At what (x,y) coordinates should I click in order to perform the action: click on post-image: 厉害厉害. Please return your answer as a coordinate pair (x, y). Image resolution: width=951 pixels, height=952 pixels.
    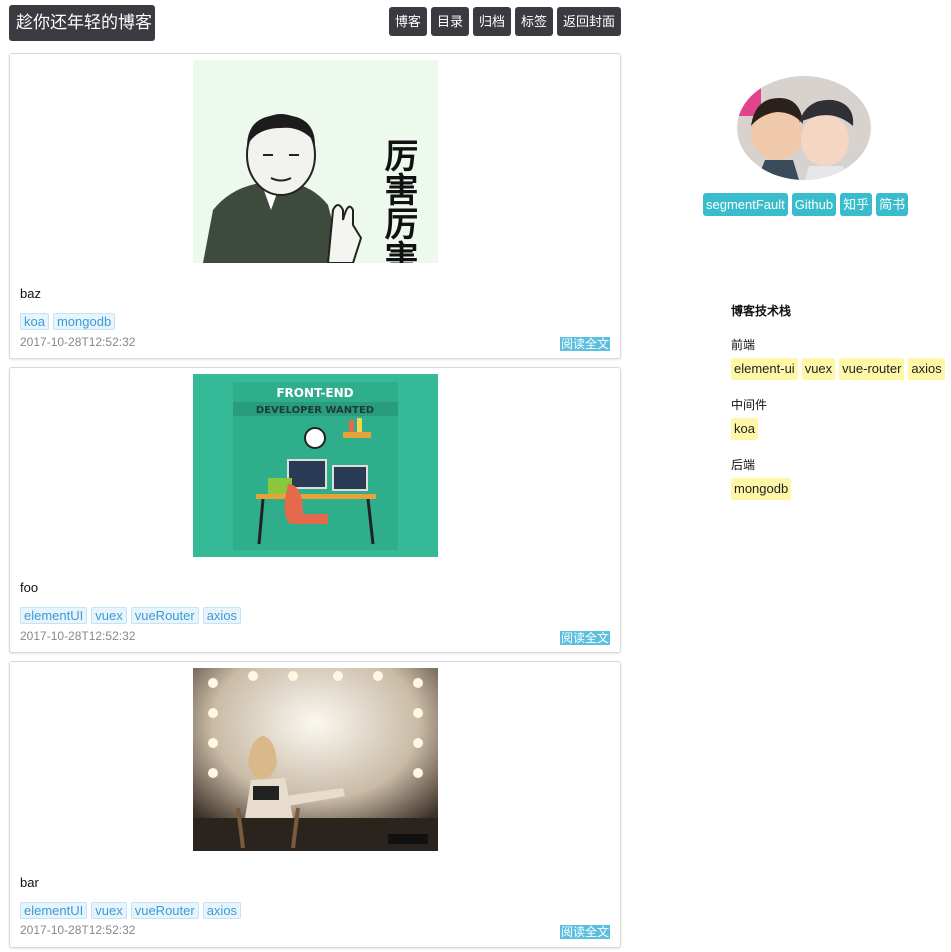
    Looking at the image, I should click on (315, 161).